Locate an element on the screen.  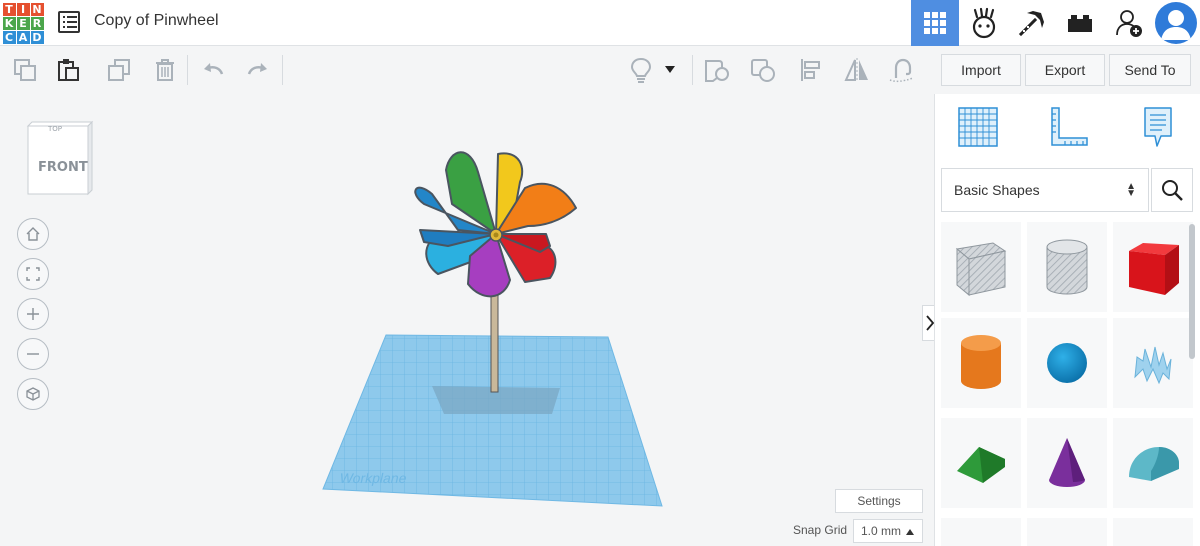
delete-icon is located at coordinates (165, 70).